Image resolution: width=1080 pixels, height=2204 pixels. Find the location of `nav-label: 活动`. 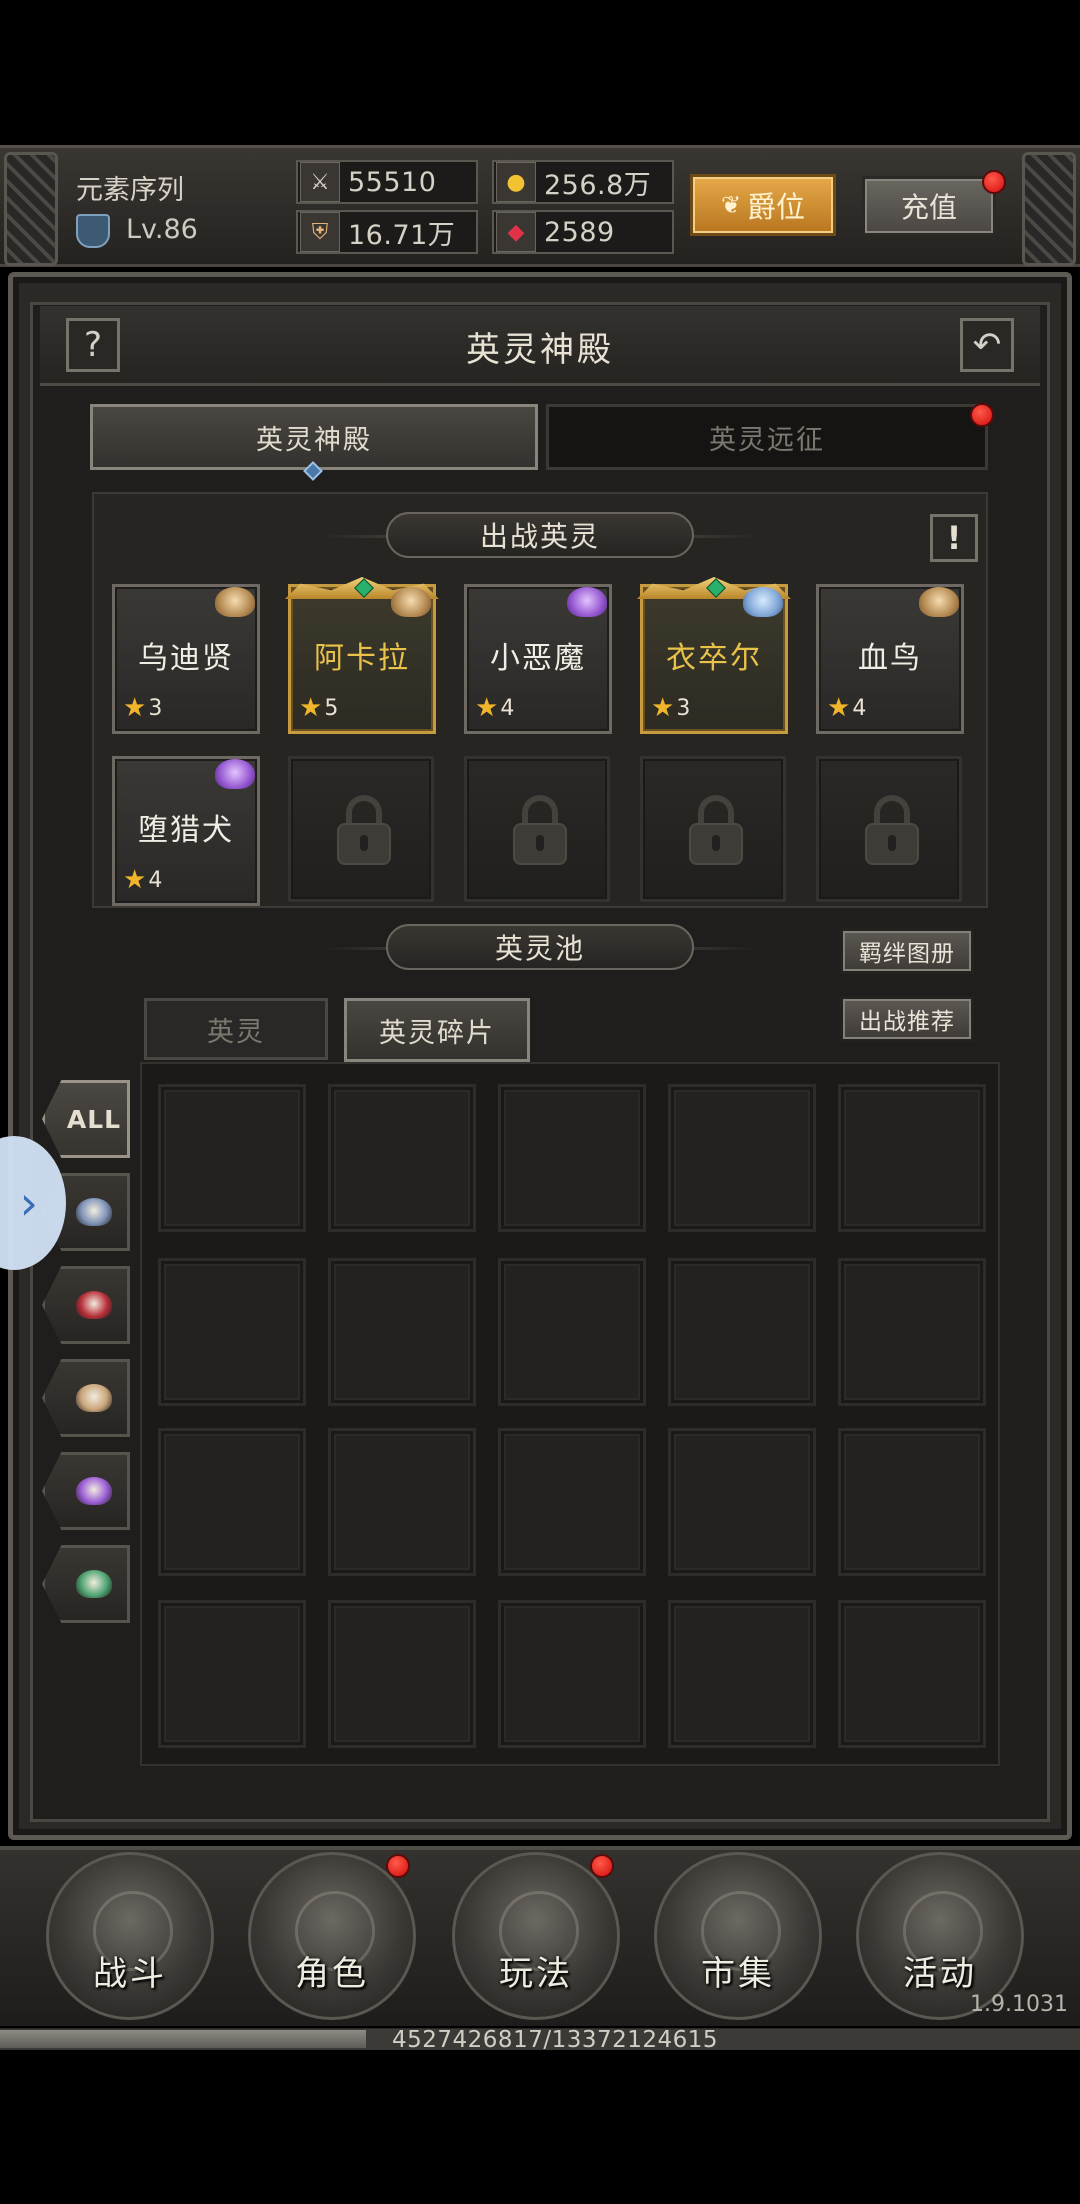

nav-label: 活动 is located at coordinates (940, 1974).